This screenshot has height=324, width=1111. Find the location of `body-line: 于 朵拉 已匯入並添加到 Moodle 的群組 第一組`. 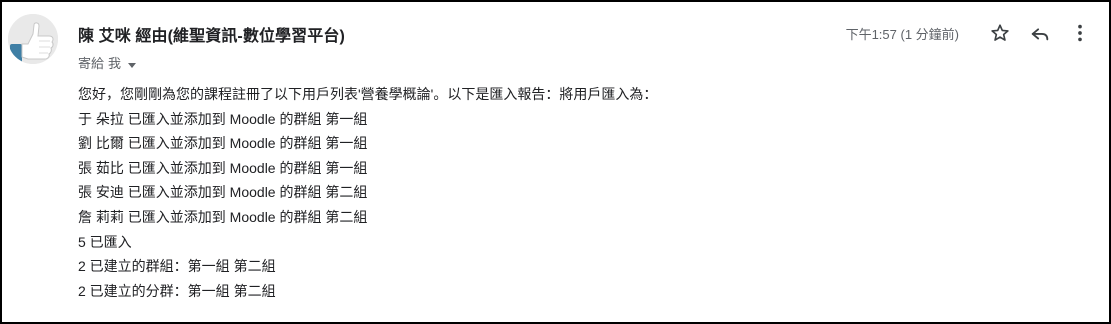

body-line: 于 朵拉 已匯入並添加到 Moodle 的群組 第一組 is located at coordinates (223, 118).